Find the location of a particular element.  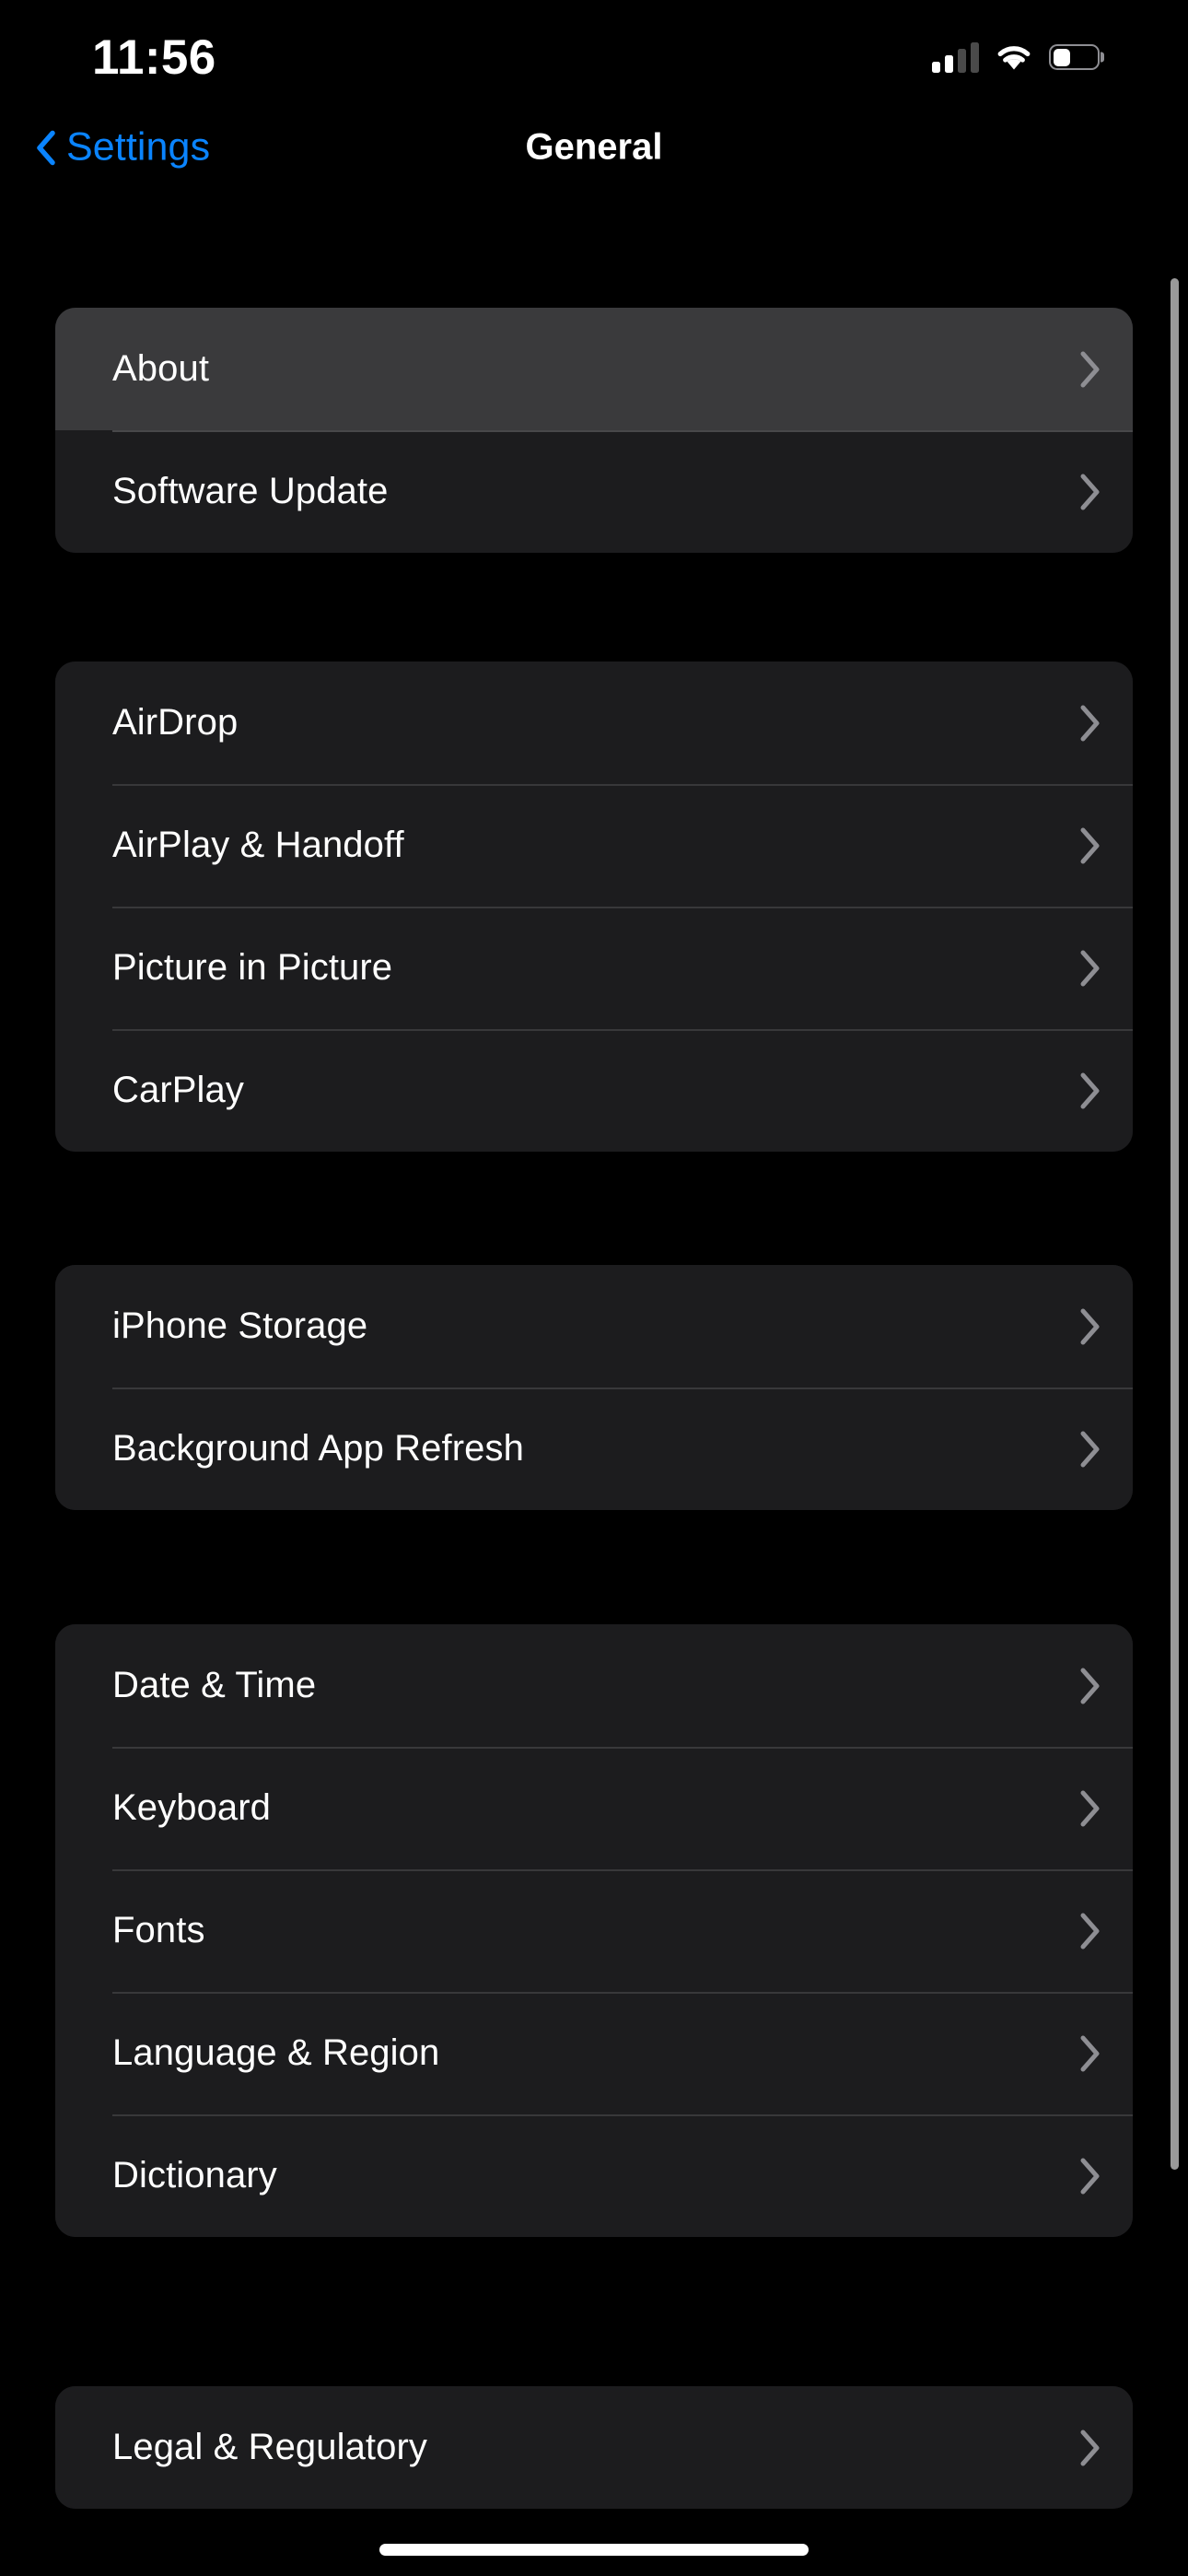

home-indicator is located at coordinates (594, 2550).